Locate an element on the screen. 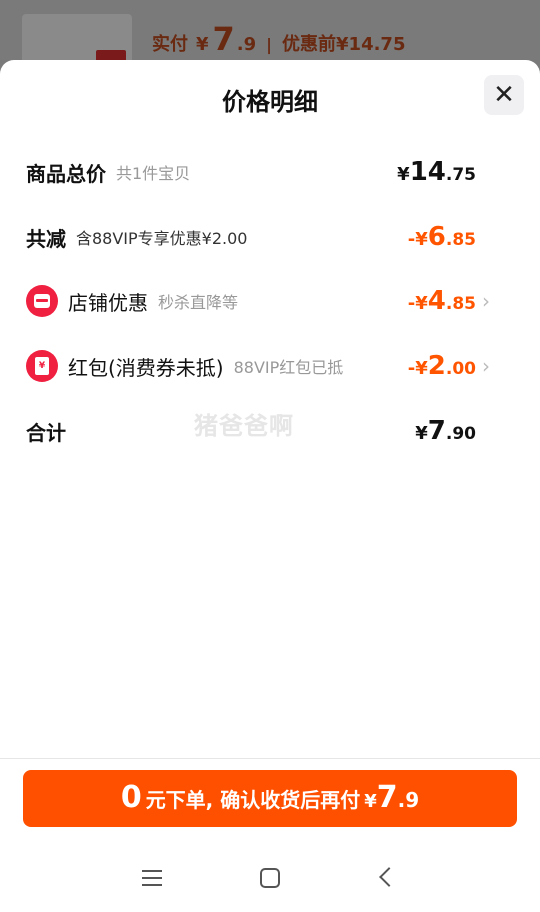 The width and height of the screenshot is (540, 912). red-packet-dec: .00 is located at coordinates (460, 369).